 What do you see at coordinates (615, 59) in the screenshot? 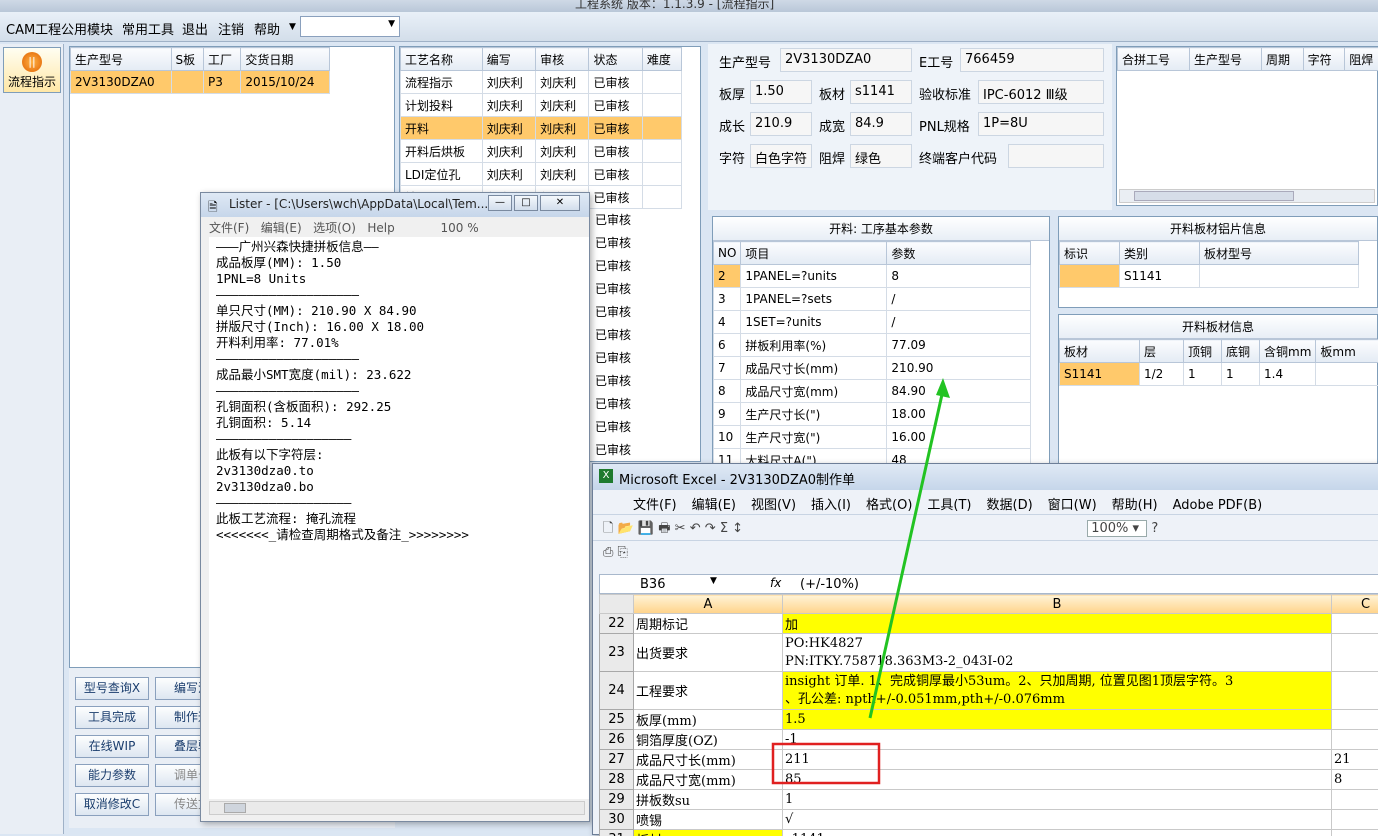
I see `col-status: 状态` at bounding box center [615, 59].